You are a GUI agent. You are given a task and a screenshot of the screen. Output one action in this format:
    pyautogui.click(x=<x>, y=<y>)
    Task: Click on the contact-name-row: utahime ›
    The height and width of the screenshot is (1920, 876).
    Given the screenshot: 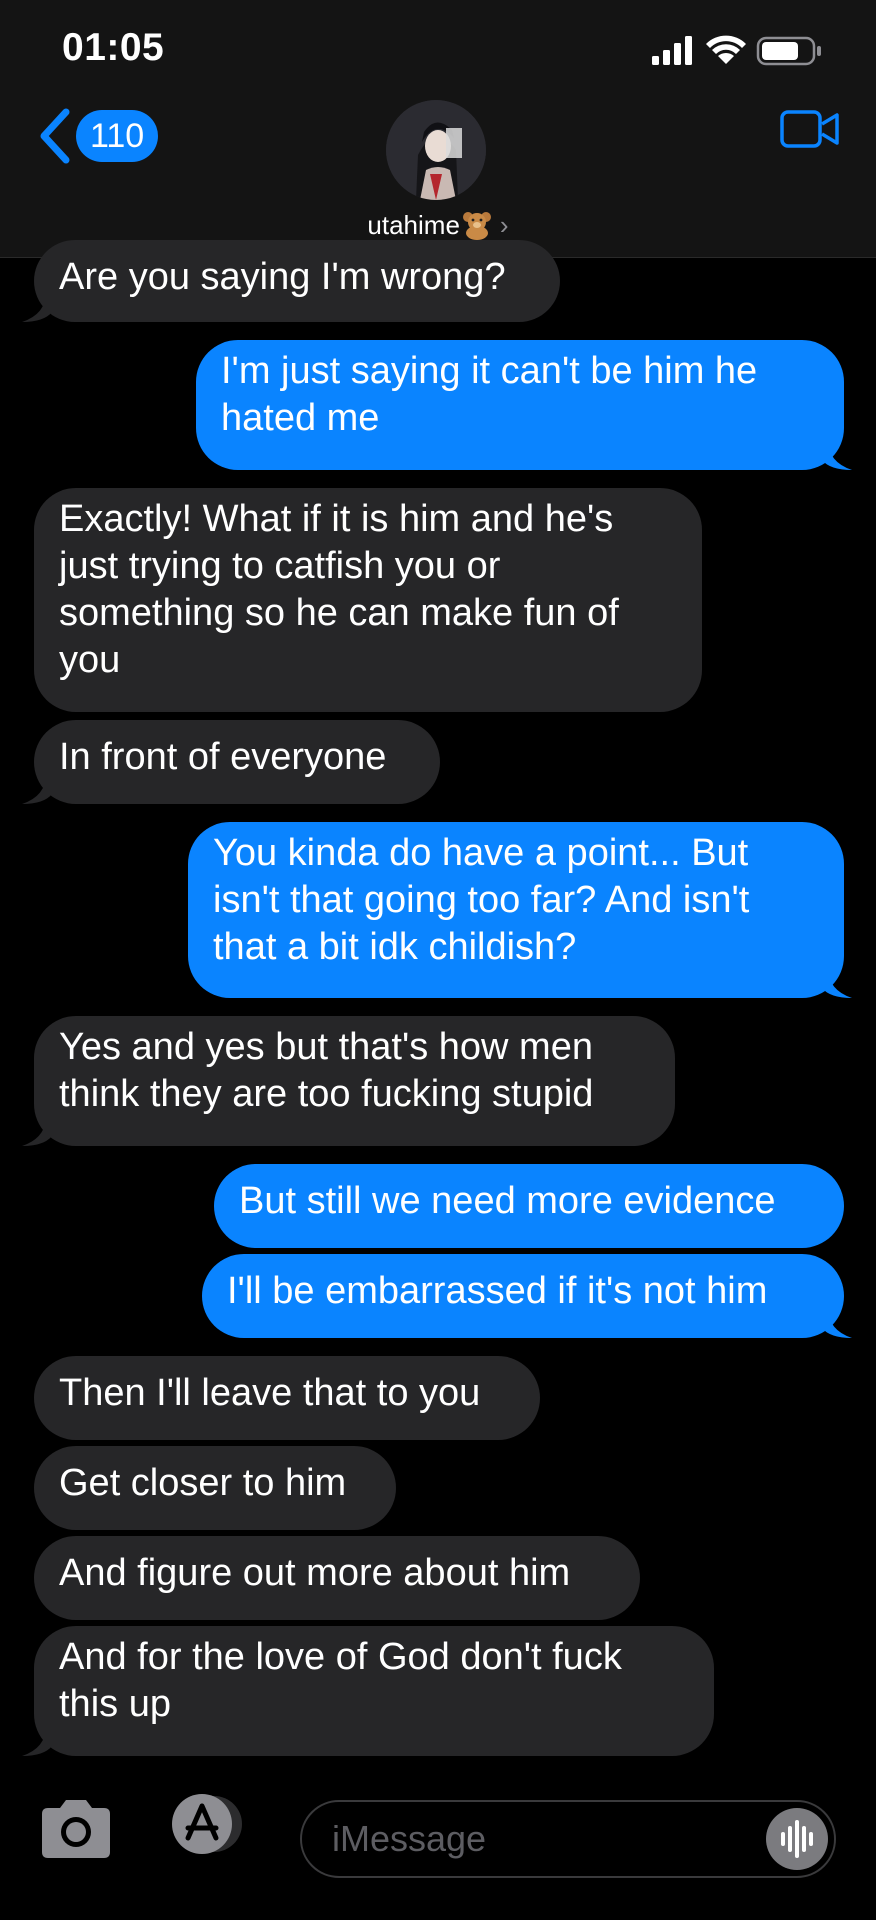 What is the action you would take?
    pyautogui.click(x=438, y=225)
    